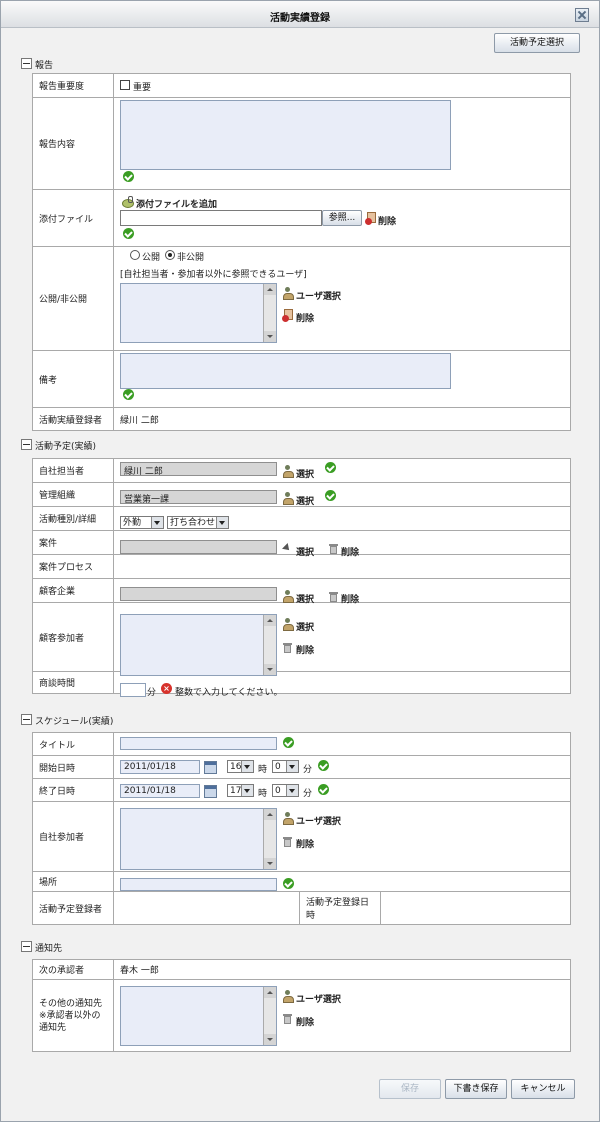  Describe the element at coordinates (305, 598) in the screenshot. I see `client-select-link: 選択` at that location.